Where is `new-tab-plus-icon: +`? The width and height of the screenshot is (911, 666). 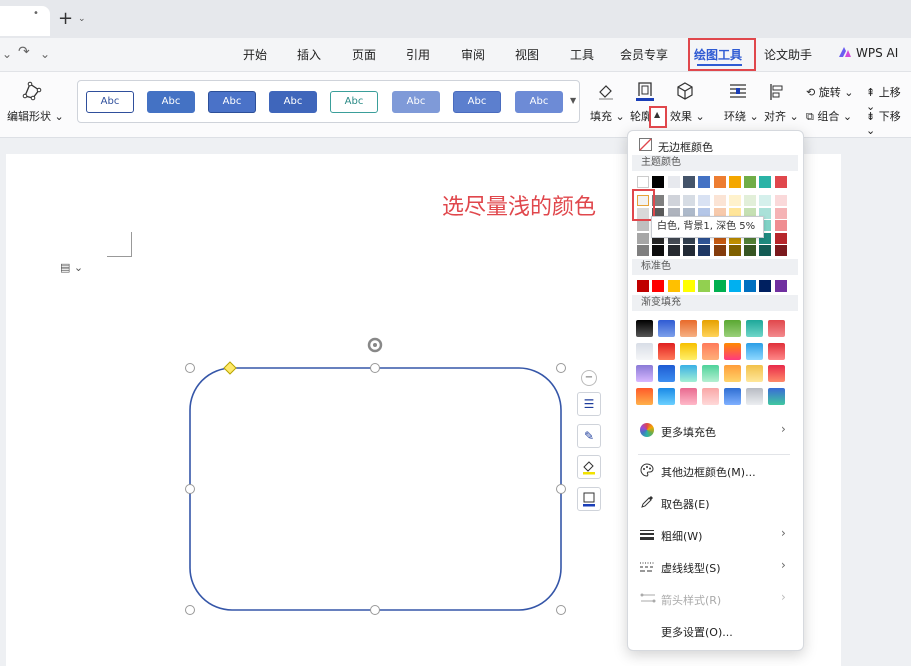 new-tab-plus-icon: + is located at coordinates (65, 19).